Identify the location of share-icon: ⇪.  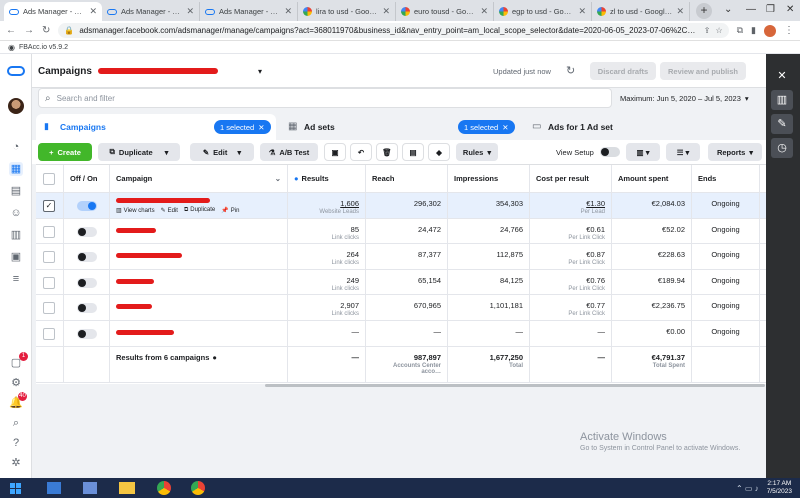
(707, 30).